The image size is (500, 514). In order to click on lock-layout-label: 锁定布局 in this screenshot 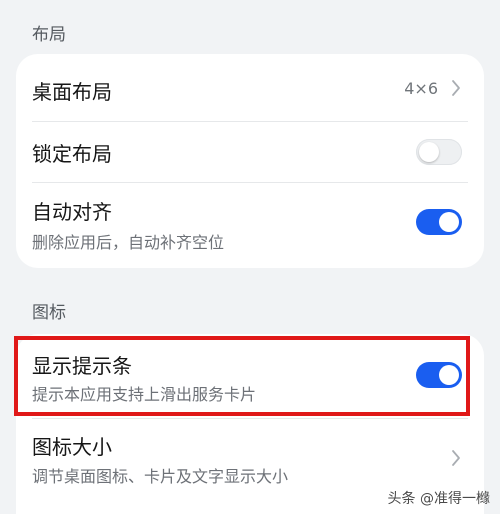, I will do `click(72, 154)`.